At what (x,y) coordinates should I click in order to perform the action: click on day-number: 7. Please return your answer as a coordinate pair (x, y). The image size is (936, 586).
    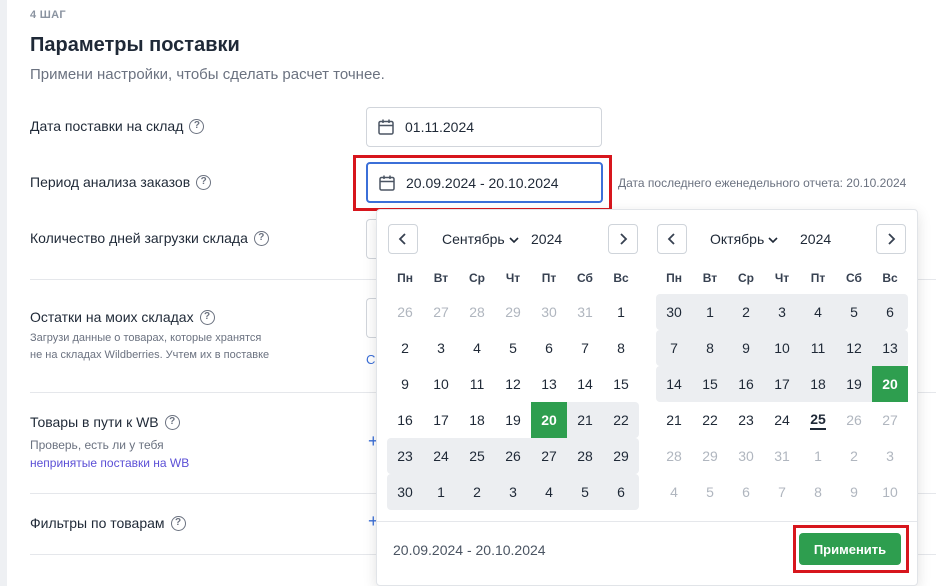
    Looking at the image, I should click on (585, 348).